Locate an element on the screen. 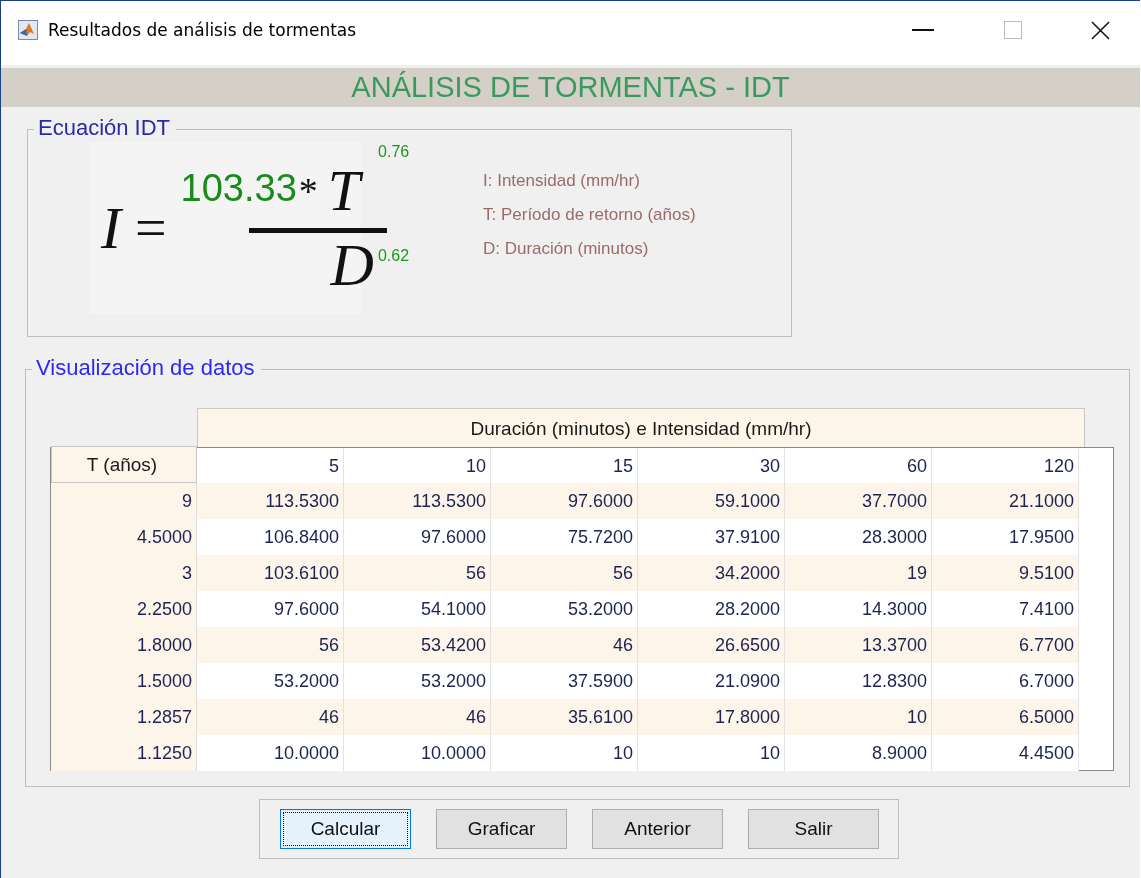 This screenshot has width=1141, height=878. row-header: 1.1250 is located at coordinates (124, 753).